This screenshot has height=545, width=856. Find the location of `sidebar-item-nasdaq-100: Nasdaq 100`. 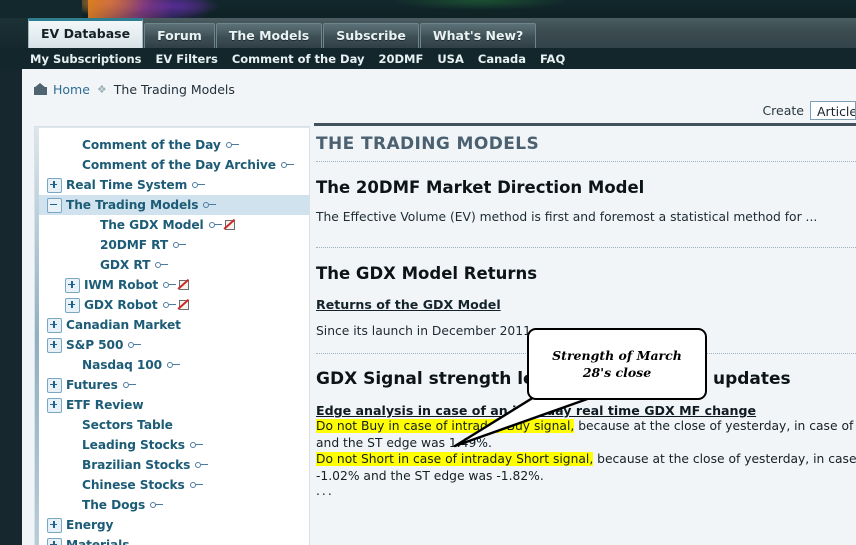

sidebar-item-nasdaq-100: Nasdaq 100 is located at coordinates (174, 365).